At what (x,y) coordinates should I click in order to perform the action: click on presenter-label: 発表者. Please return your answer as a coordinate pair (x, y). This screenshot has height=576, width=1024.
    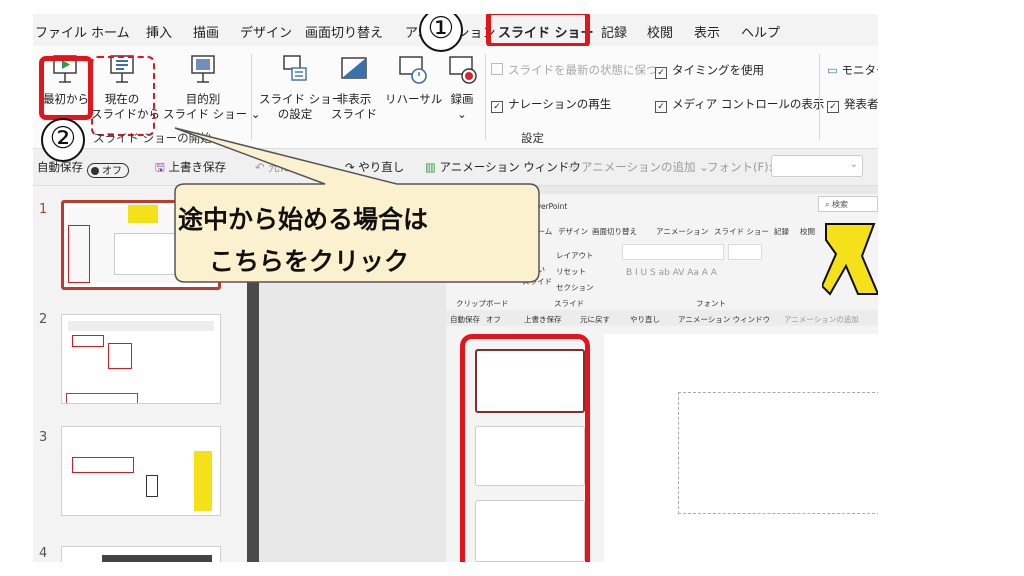
    Looking at the image, I should click on (861, 104).